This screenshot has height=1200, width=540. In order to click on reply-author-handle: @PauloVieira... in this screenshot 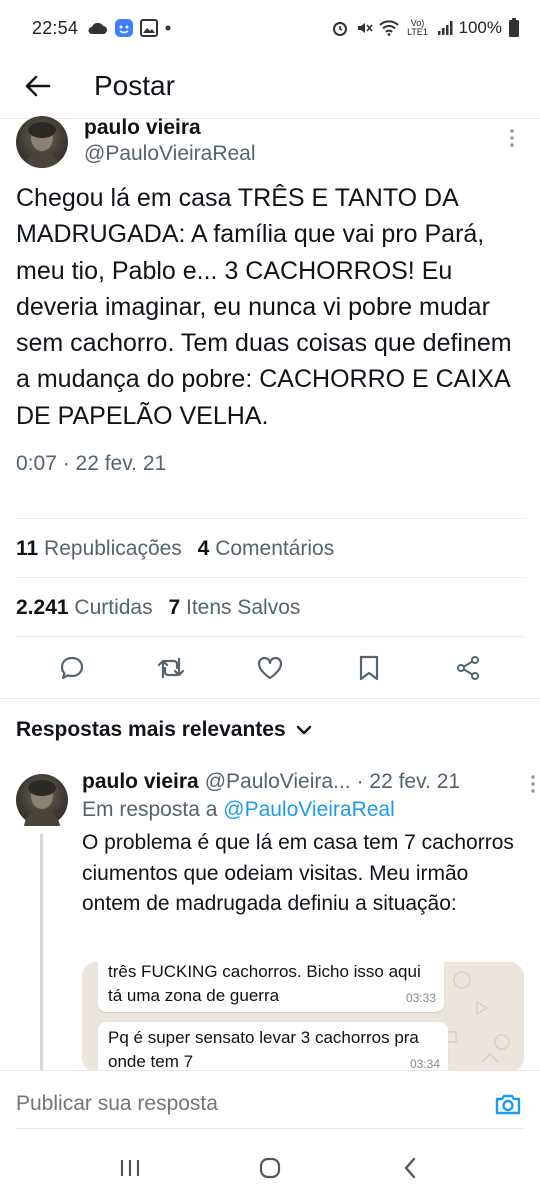, I will do `click(278, 782)`.